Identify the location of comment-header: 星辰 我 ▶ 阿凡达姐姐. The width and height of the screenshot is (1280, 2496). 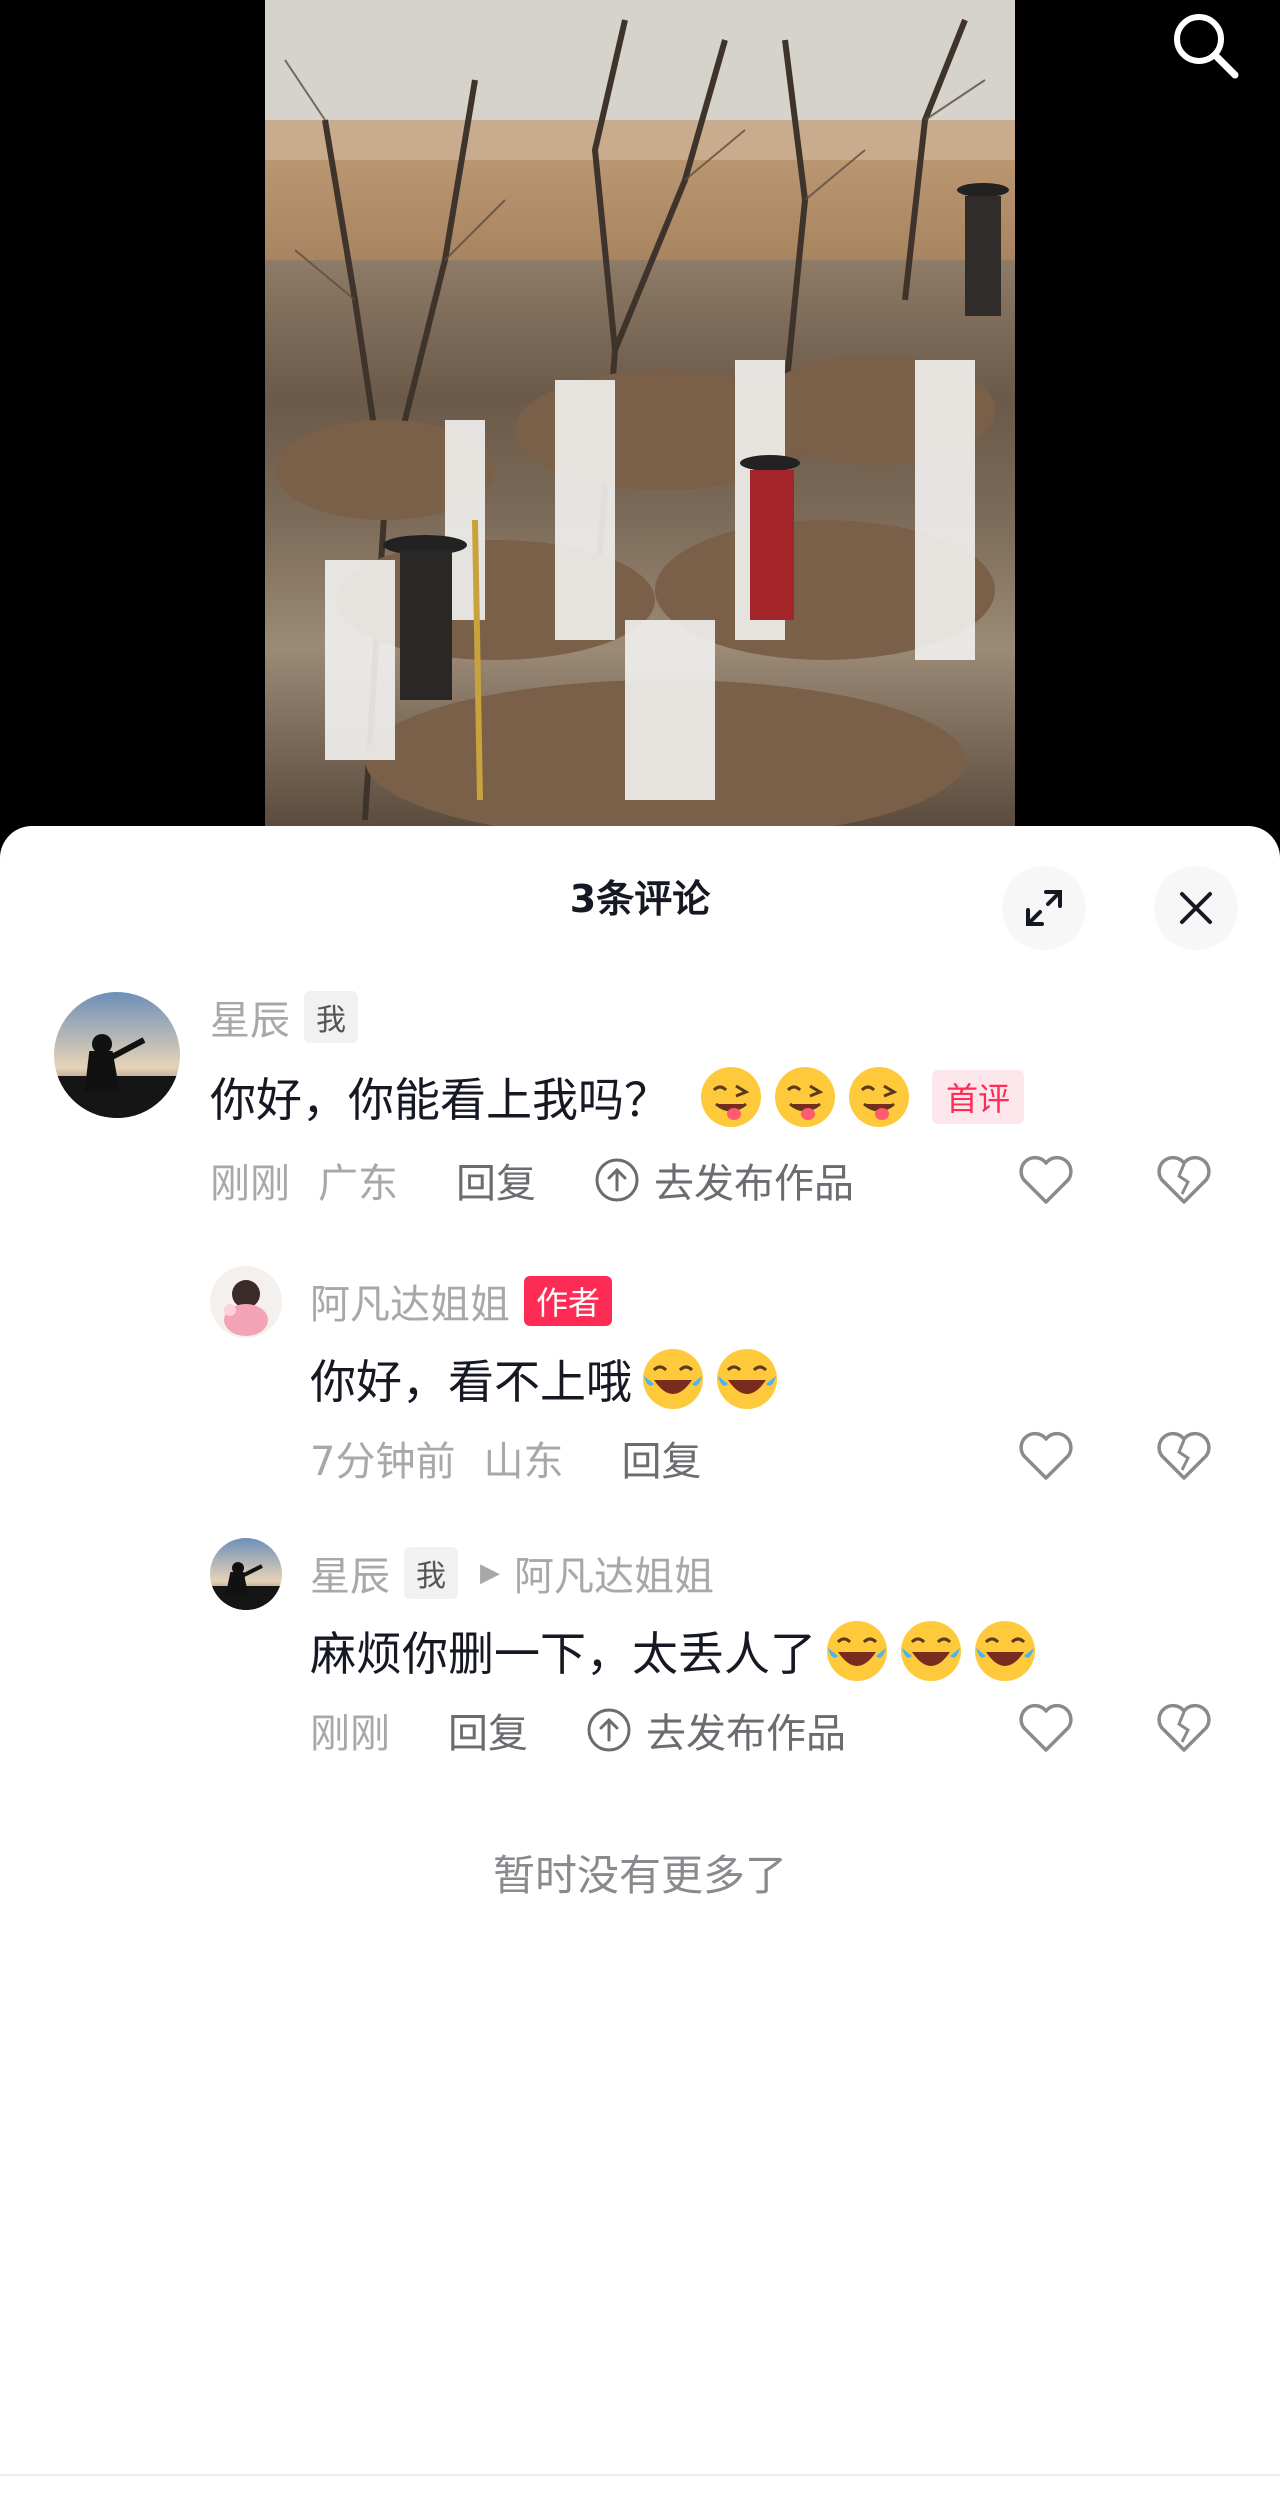
(512, 1573).